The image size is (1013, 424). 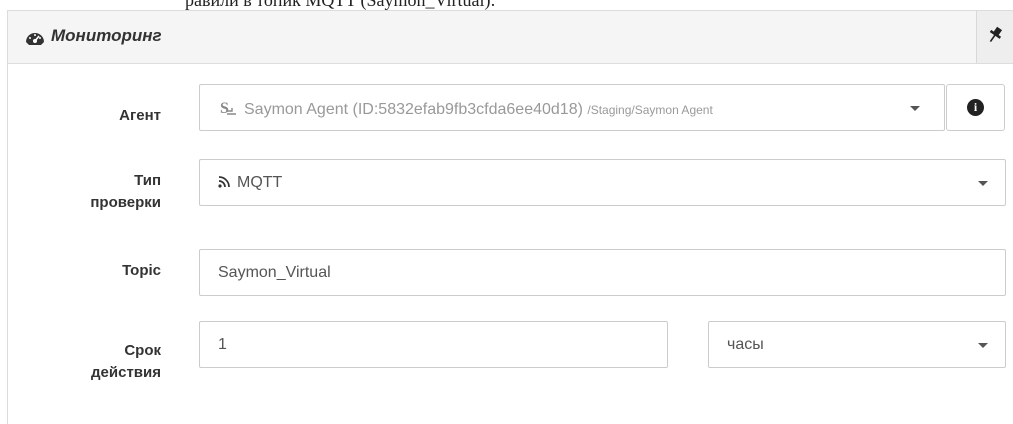 I want to click on dashboard-icon, so click(x=35, y=38).